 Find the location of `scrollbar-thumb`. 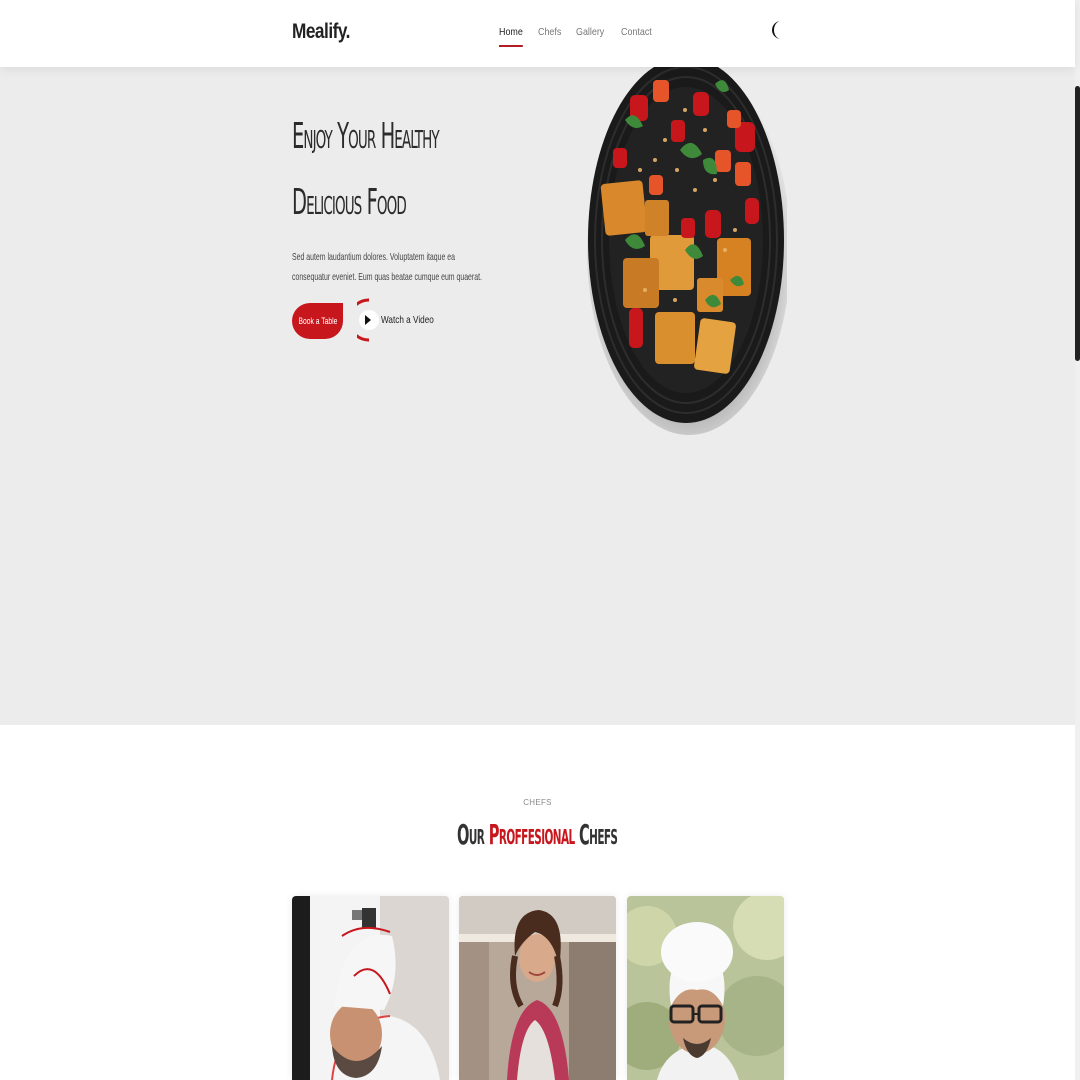

scrollbar-thumb is located at coordinates (1077, 223).